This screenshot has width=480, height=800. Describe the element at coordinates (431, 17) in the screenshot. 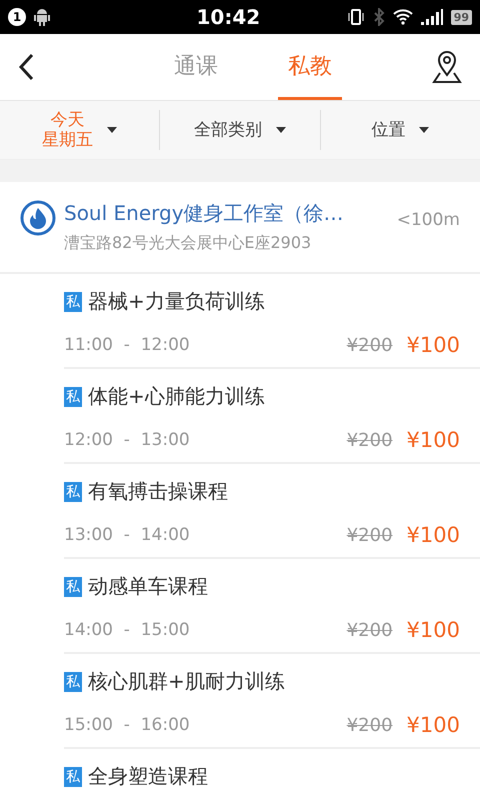

I see `signal-icon` at that location.